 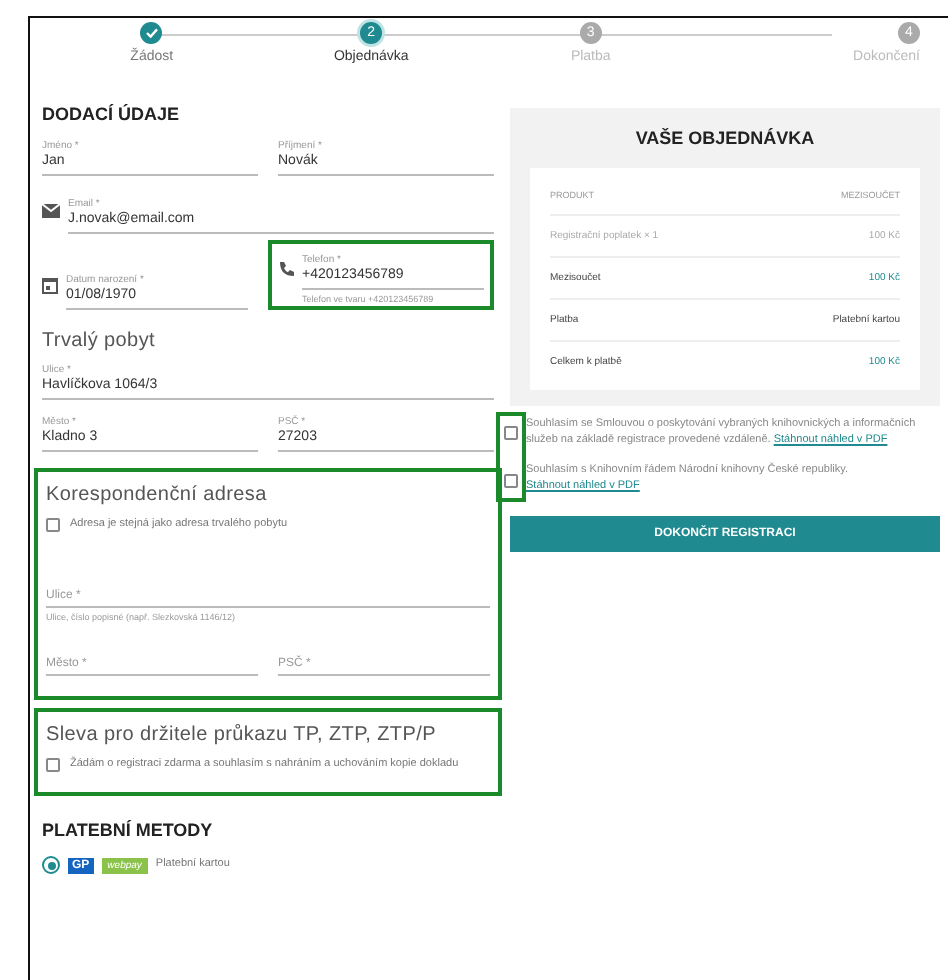 What do you see at coordinates (51, 865) in the screenshot?
I see `radio-button` at bounding box center [51, 865].